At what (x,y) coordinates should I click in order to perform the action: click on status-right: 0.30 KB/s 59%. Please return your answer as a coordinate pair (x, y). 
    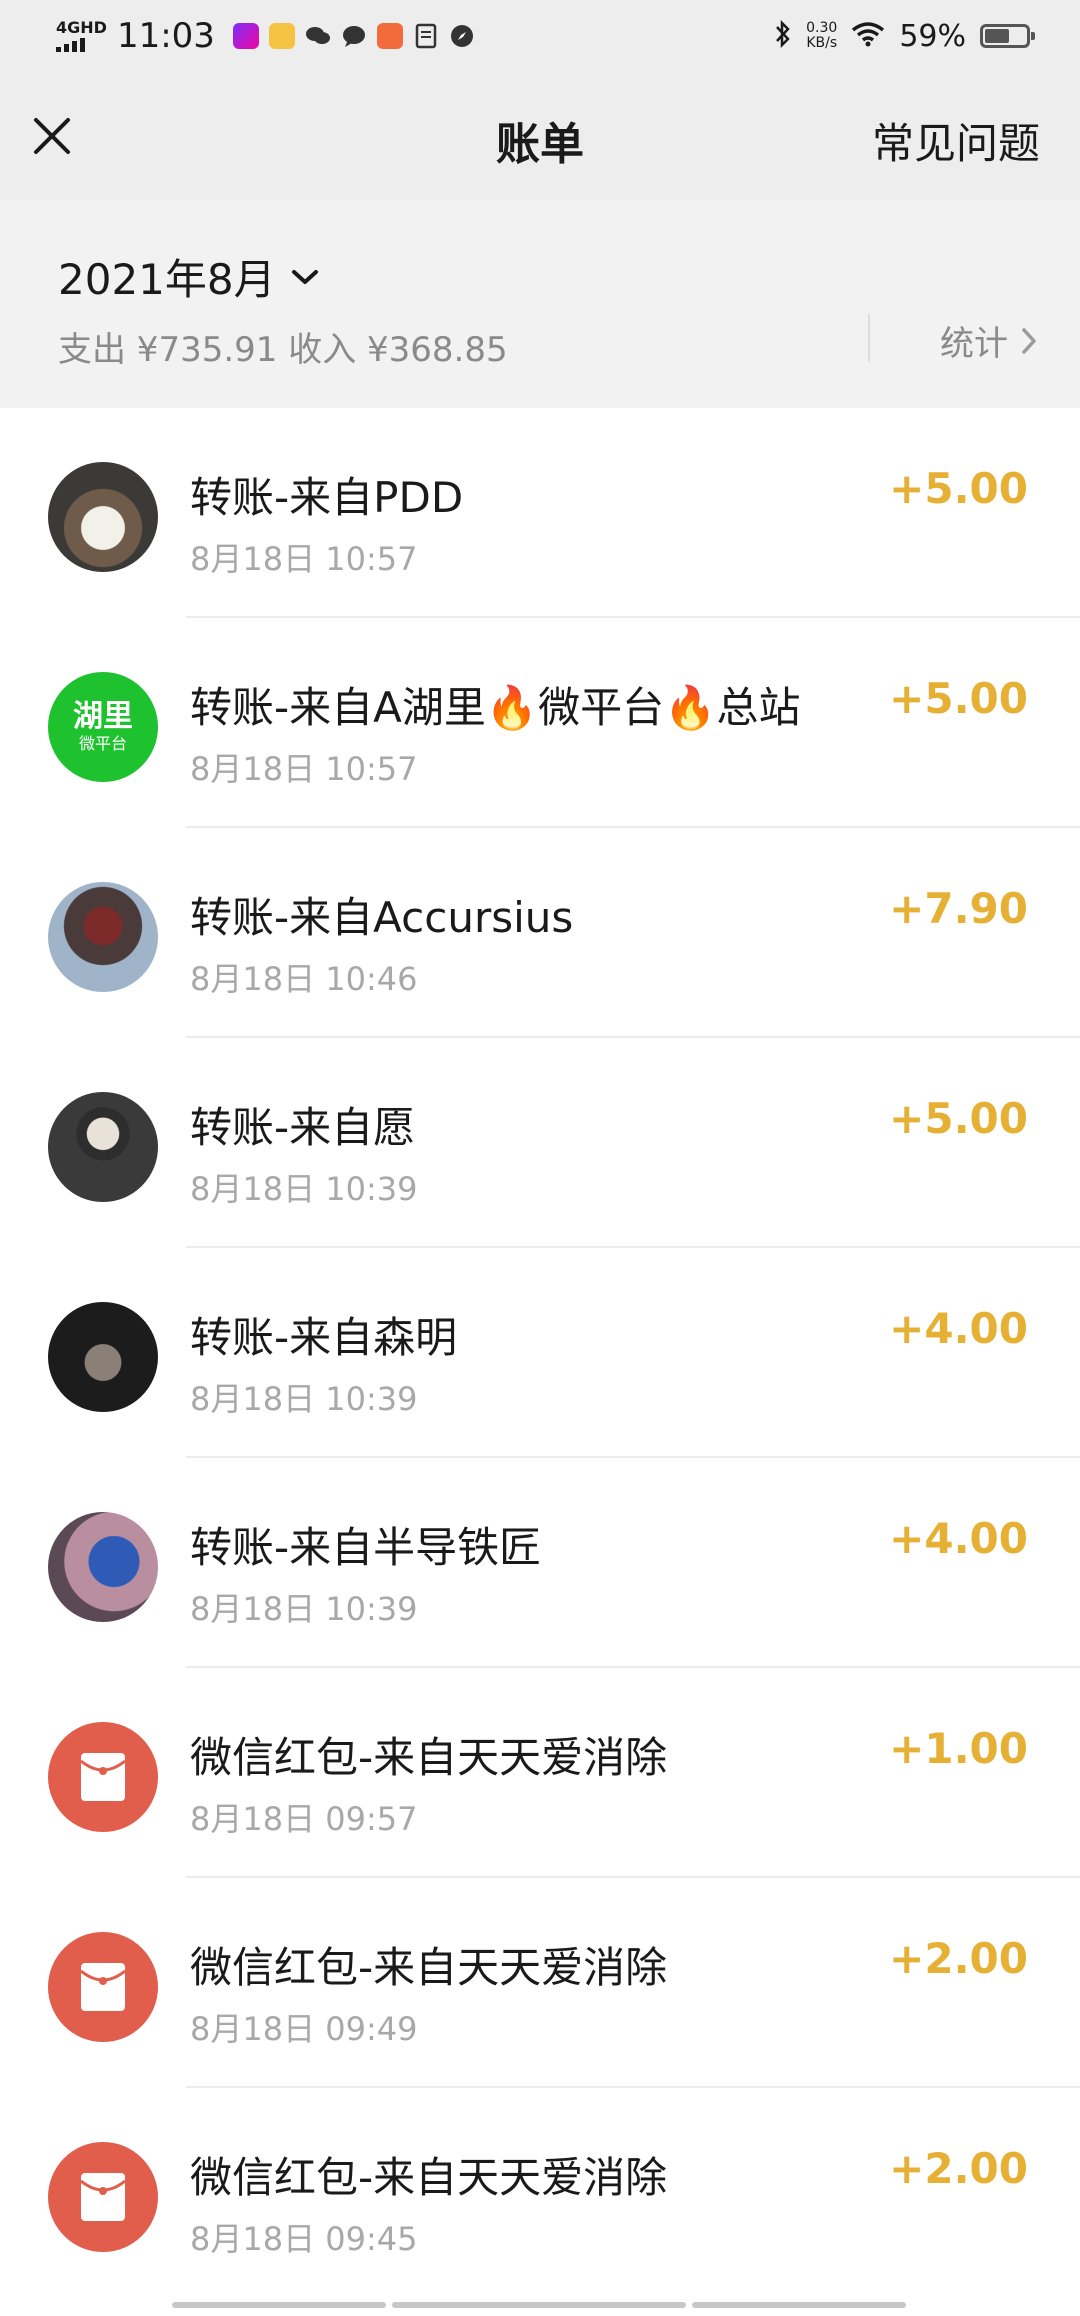
    Looking at the image, I should click on (904, 36).